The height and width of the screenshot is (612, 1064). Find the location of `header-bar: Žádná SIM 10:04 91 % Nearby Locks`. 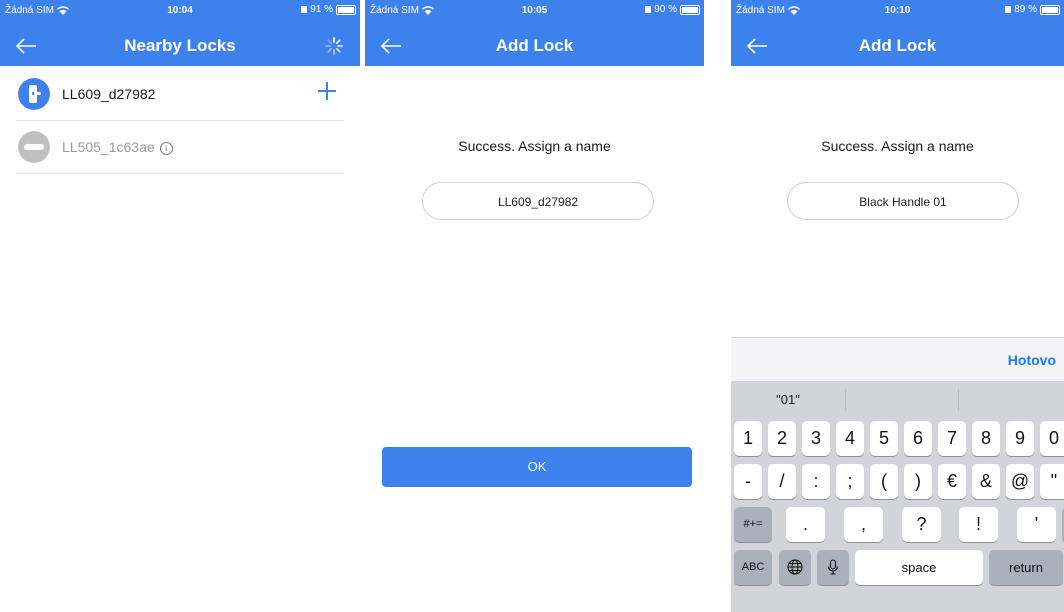

header-bar: Žádná SIM 10:04 91 % Nearby Locks is located at coordinates (180, 33).